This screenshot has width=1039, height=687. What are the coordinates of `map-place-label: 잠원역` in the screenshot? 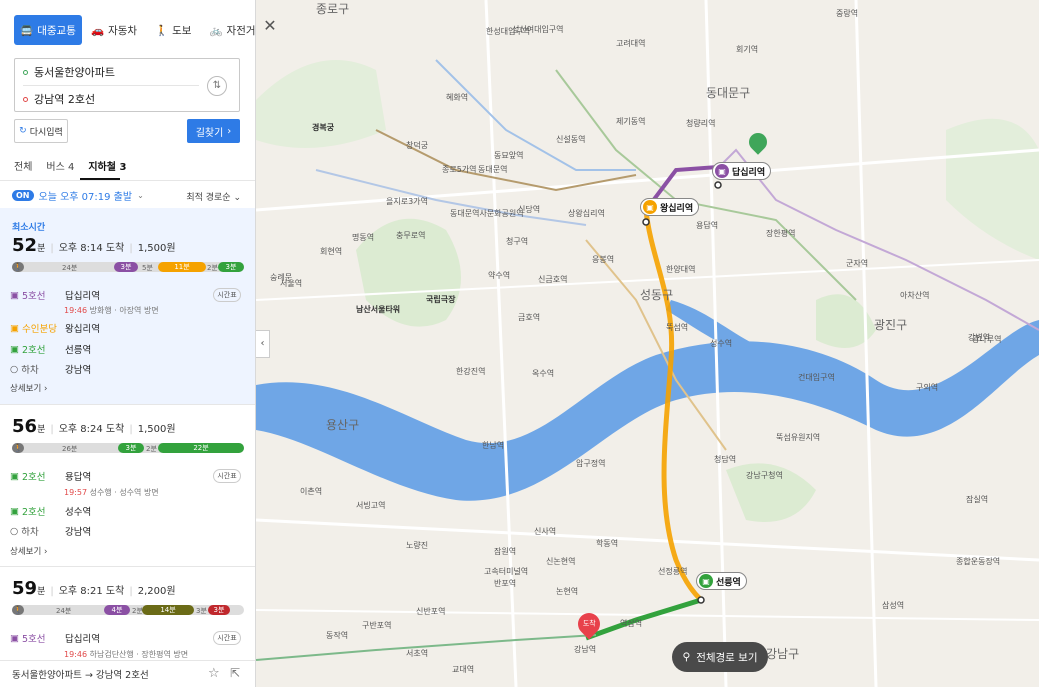 It's located at (505, 551).